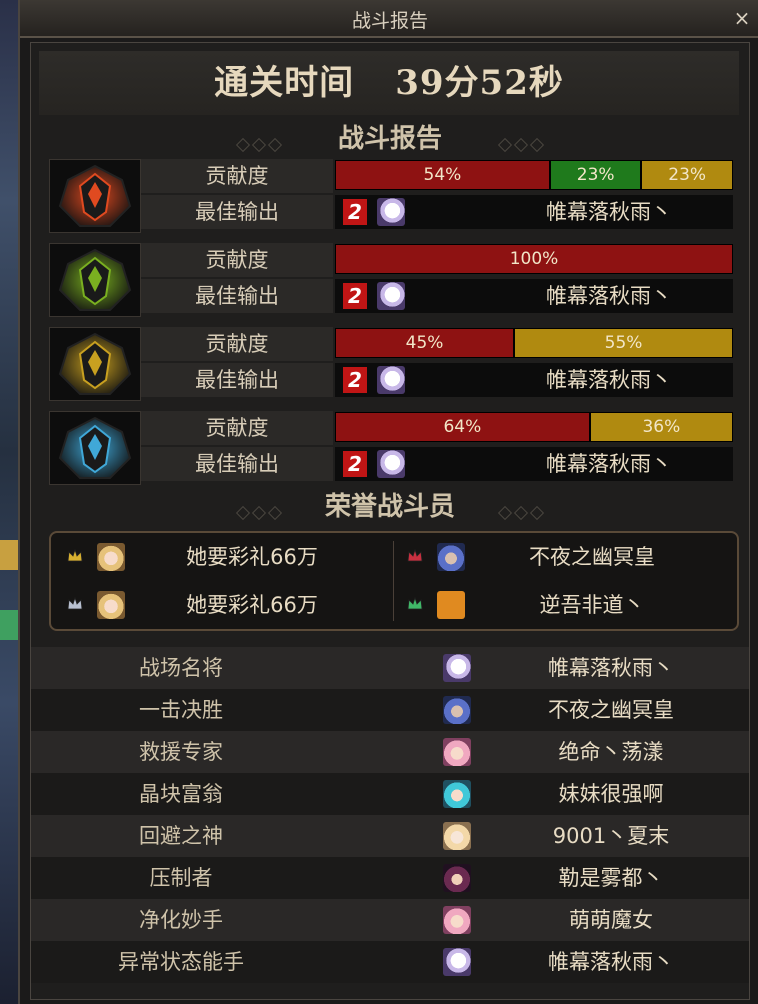 This screenshot has height=1004, width=758. I want to click on honor-section-header: 荣誉战斗员, so click(390, 507).